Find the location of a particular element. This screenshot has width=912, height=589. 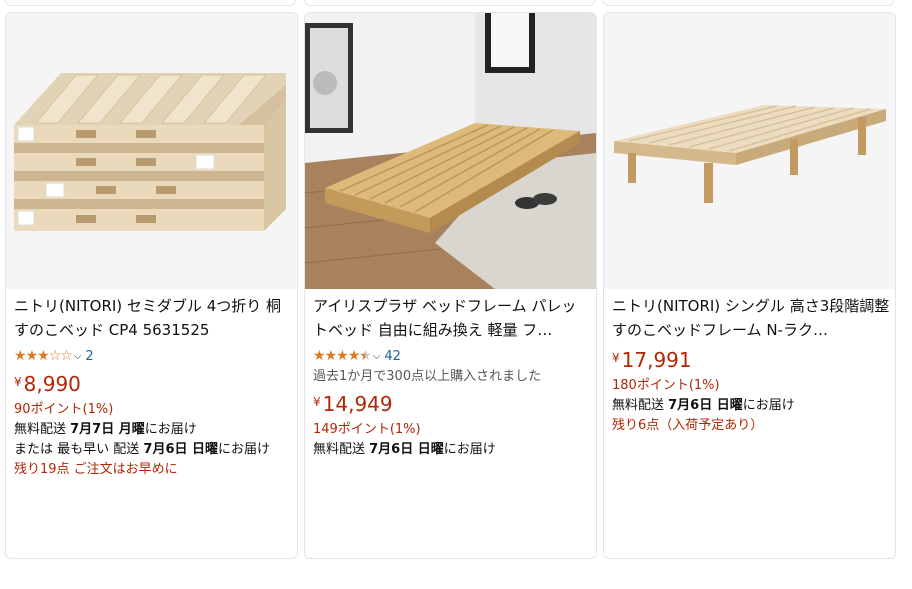

points: 149ポイント(1%) is located at coordinates (367, 429).